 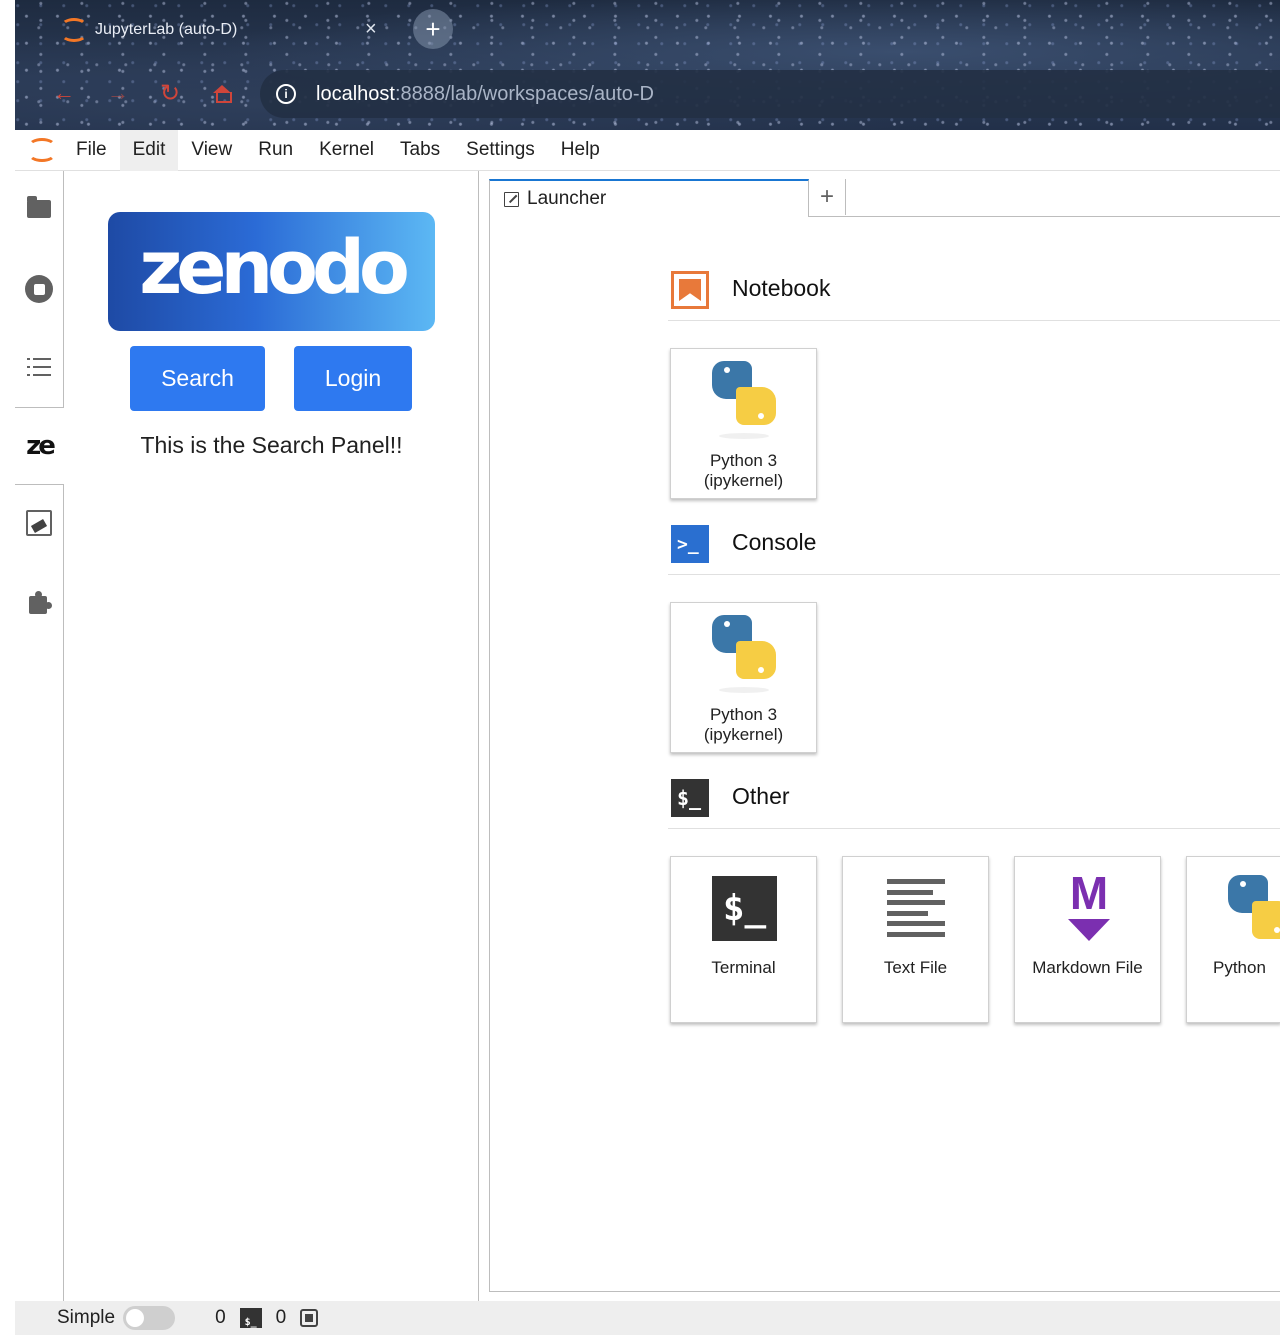 What do you see at coordinates (86, 1317) in the screenshot?
I see `simple-mode-label: Simple` at bounding box center [86, 1317].